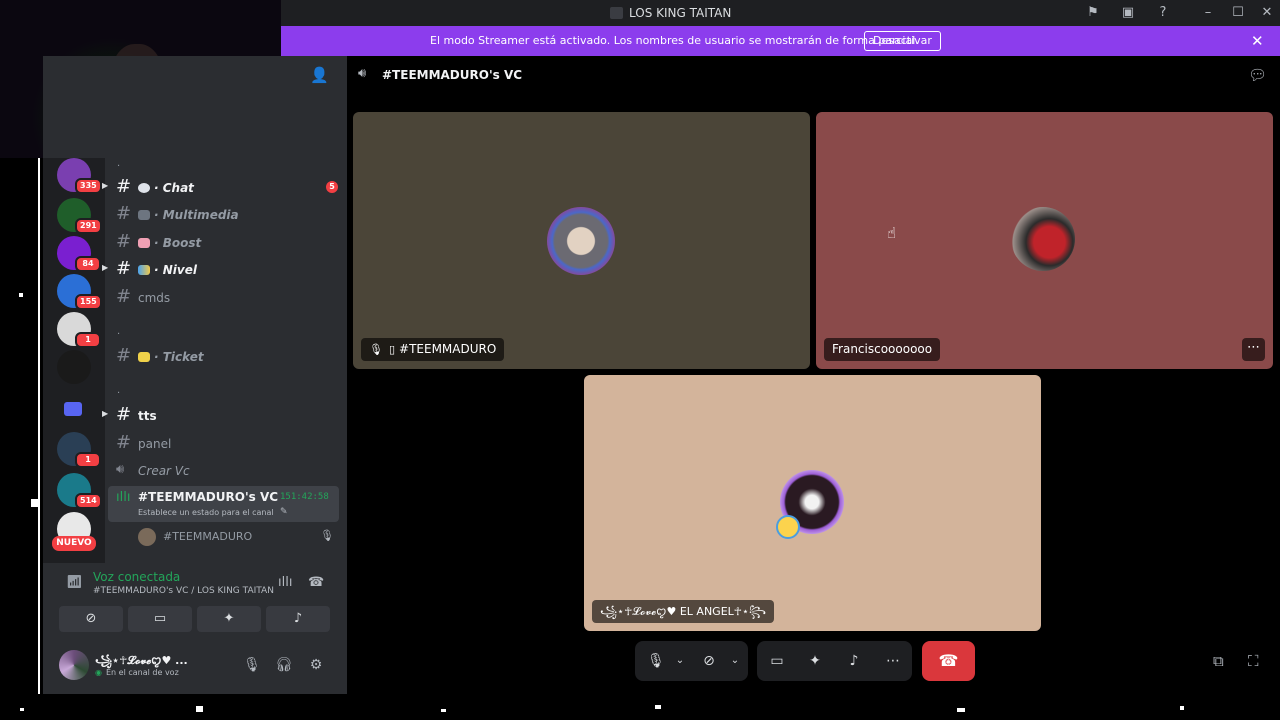  What do you see at coordinates (208, 497) in the screenshot?
I see `voice-channel-name: #TEEMMADURO's VC` at bounding box center [208, 497].